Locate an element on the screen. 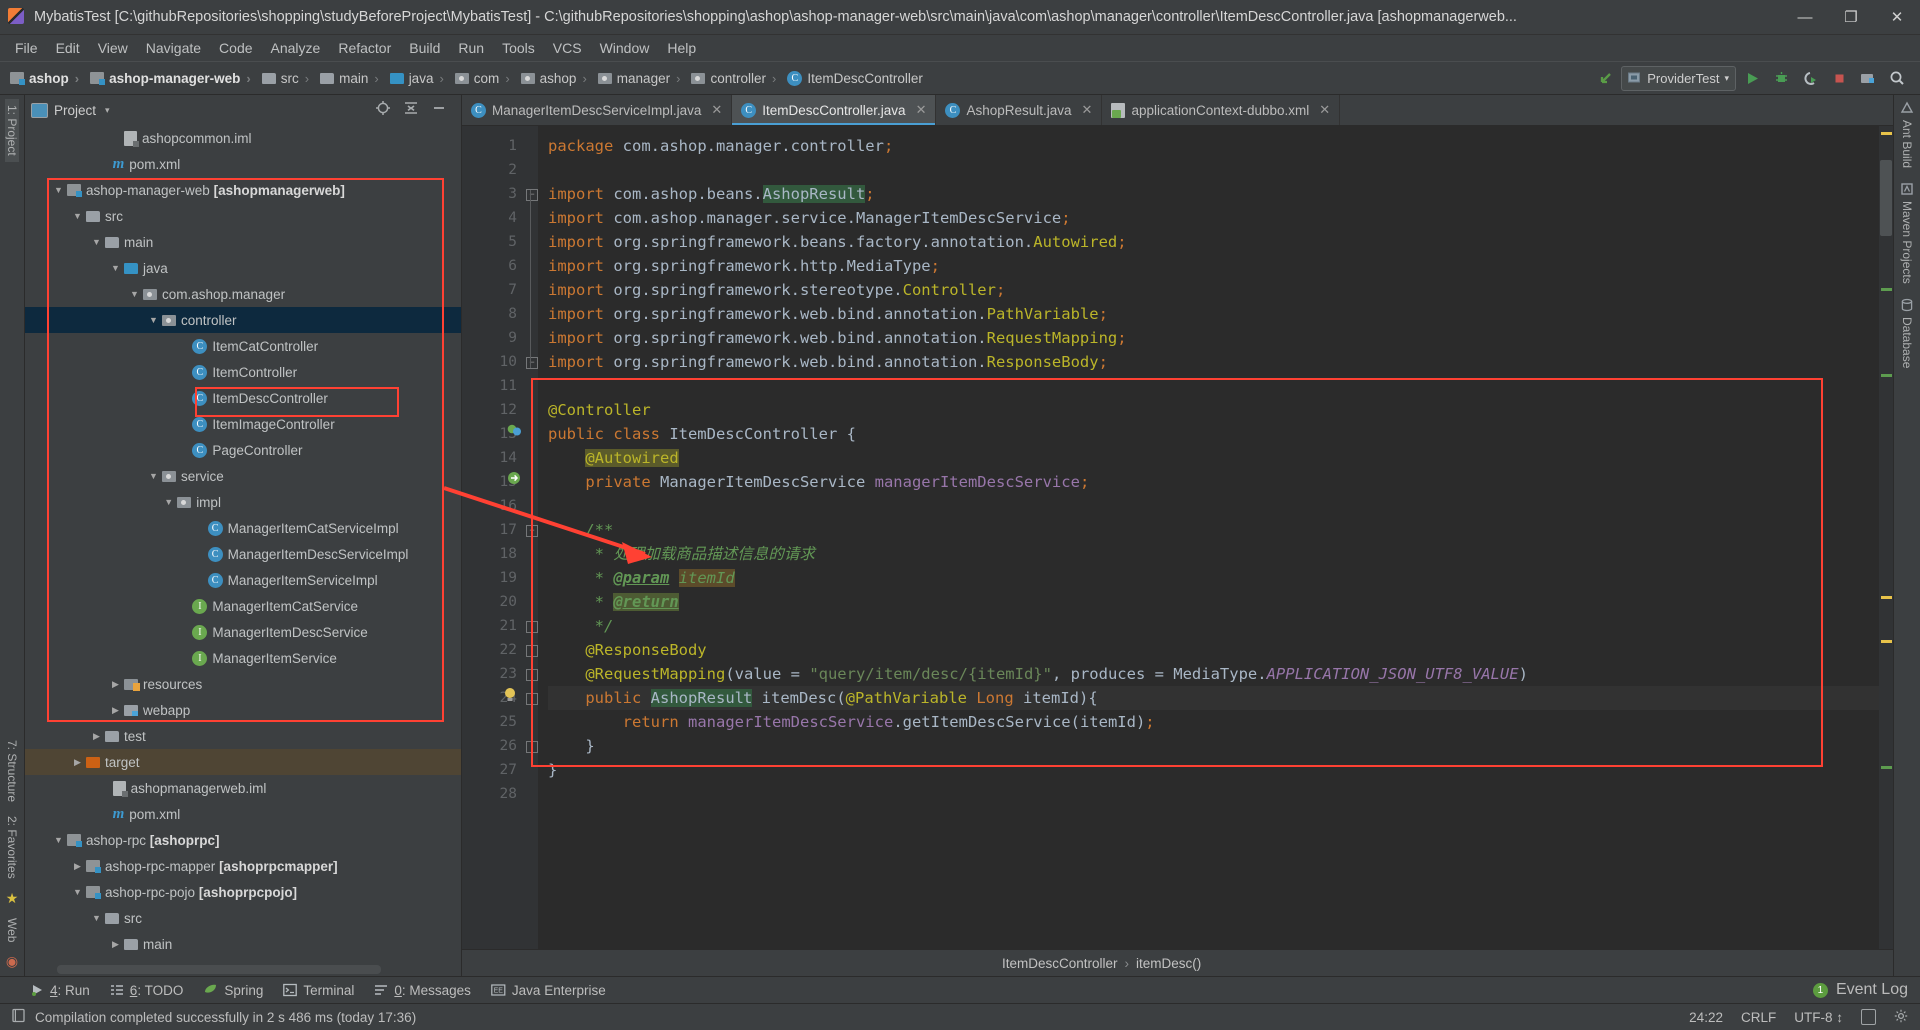 The image size is (1920, 1030). tree-node: ▶ main is located at coordinates (243, 944).